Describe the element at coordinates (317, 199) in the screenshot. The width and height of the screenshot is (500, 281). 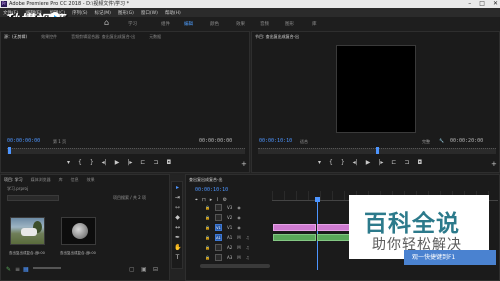
I see `timeline-playhead` at that location.